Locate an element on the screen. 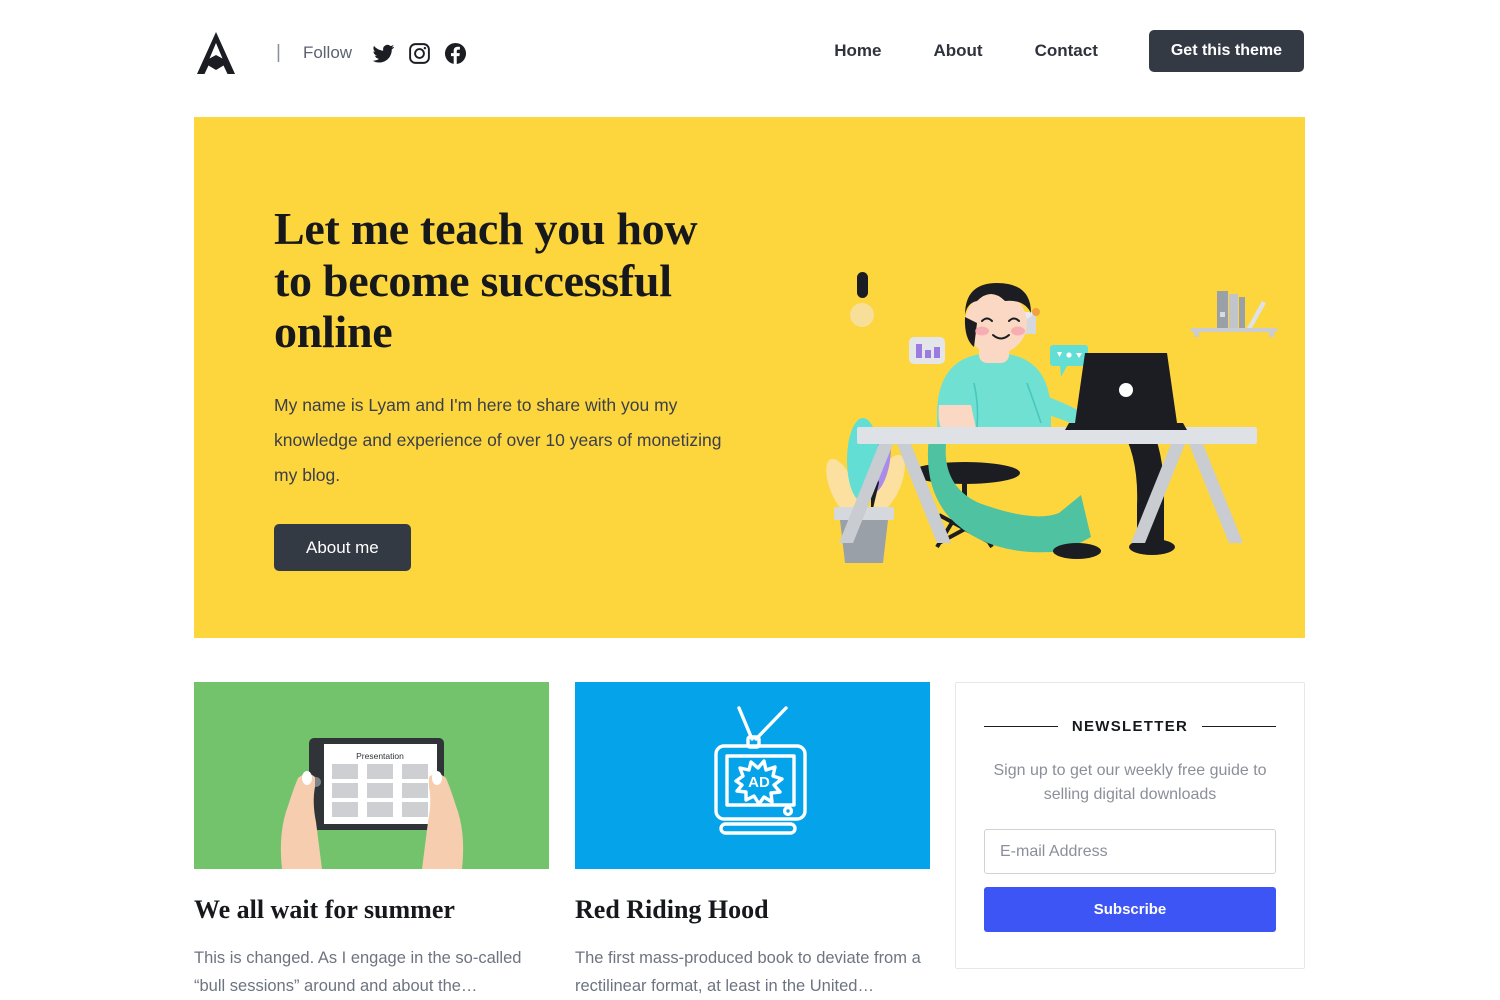 Image resolution: width=1500 pixels, height=1000 pixels. about-me-button: About me is located at coordinates (342, 547).